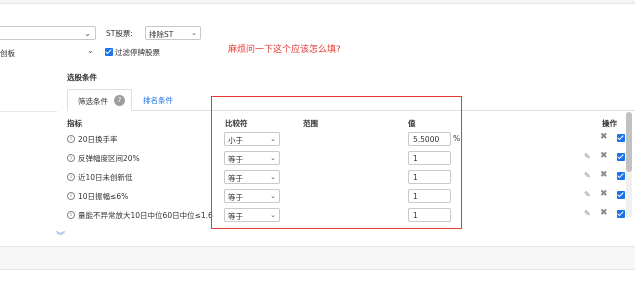 This screenshot has height=286, width=635. Describe the element at coordinates (236, 123) in the screenshot. I see `header-comparator: 比较符` at that location.